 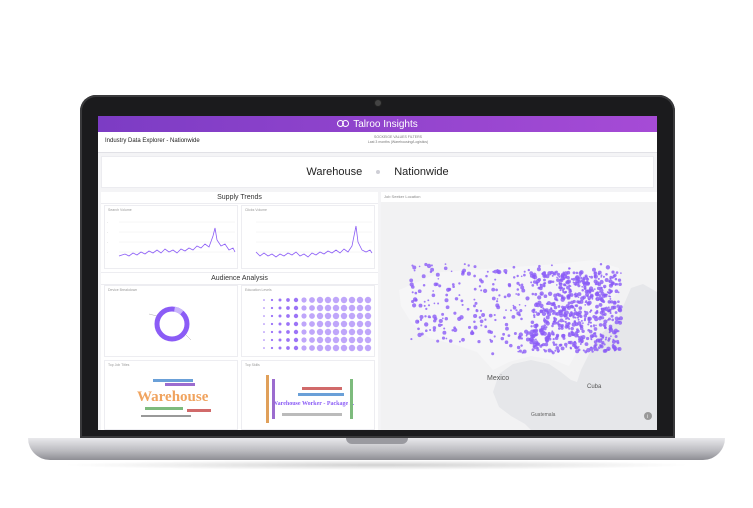 I want to click on job-titles-wordcloud: Top Job Titles Warehouse, so click(x=171, y=395).